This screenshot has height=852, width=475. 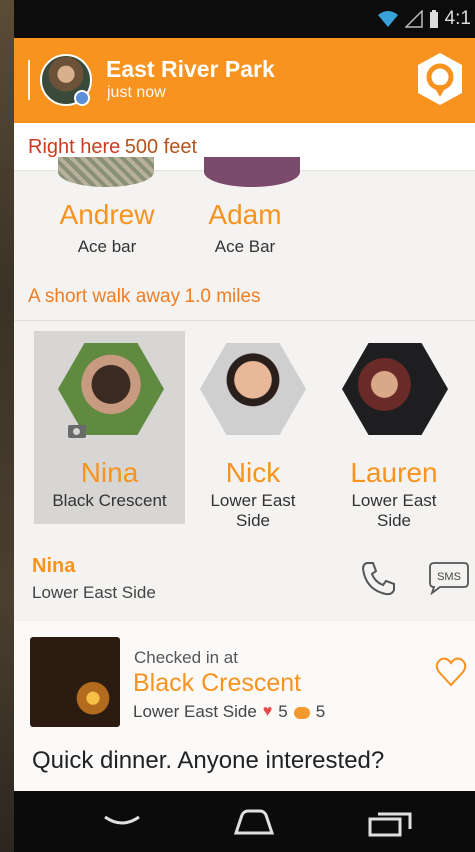 What do you see at coordinates (29, 80) in the screenshot?
I see `header-divider` at bounding box center [29, 80].